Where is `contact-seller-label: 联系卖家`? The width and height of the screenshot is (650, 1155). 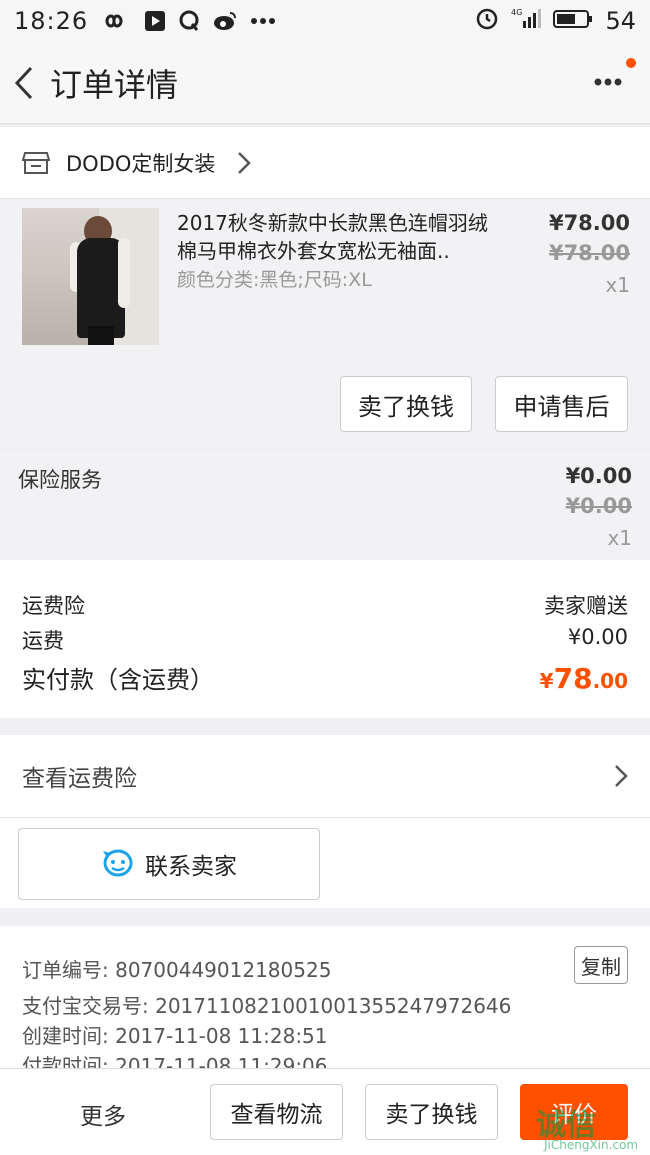
contact-seller-label: 联系卖家 is located at coordinates (191, 867).